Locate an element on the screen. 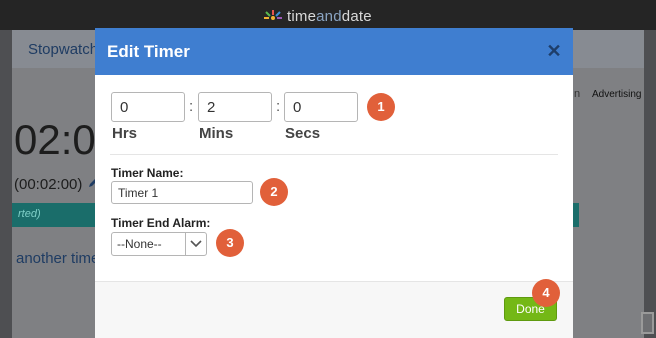 This screenshot has height=338, width=656. page-gutter-right is located at coordinates (650, 184).